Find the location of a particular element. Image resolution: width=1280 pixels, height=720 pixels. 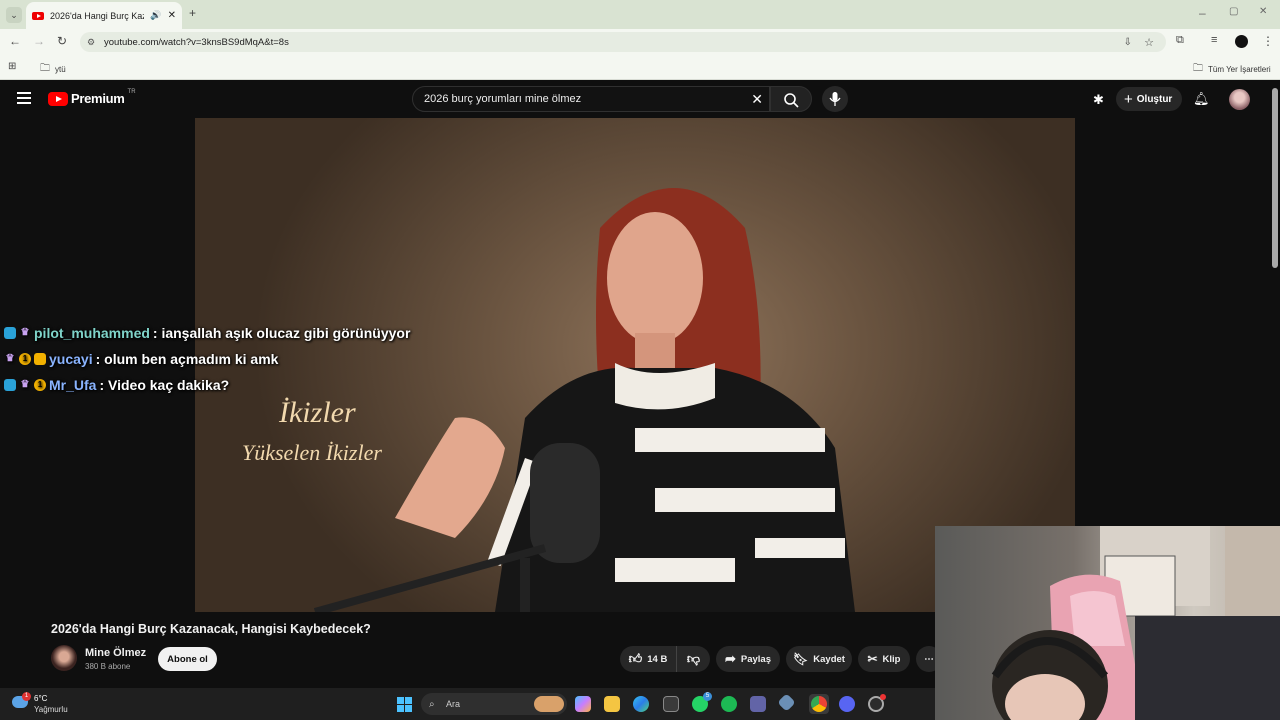

site-info-icon: ⚙ is located at coordinates (91, 42).